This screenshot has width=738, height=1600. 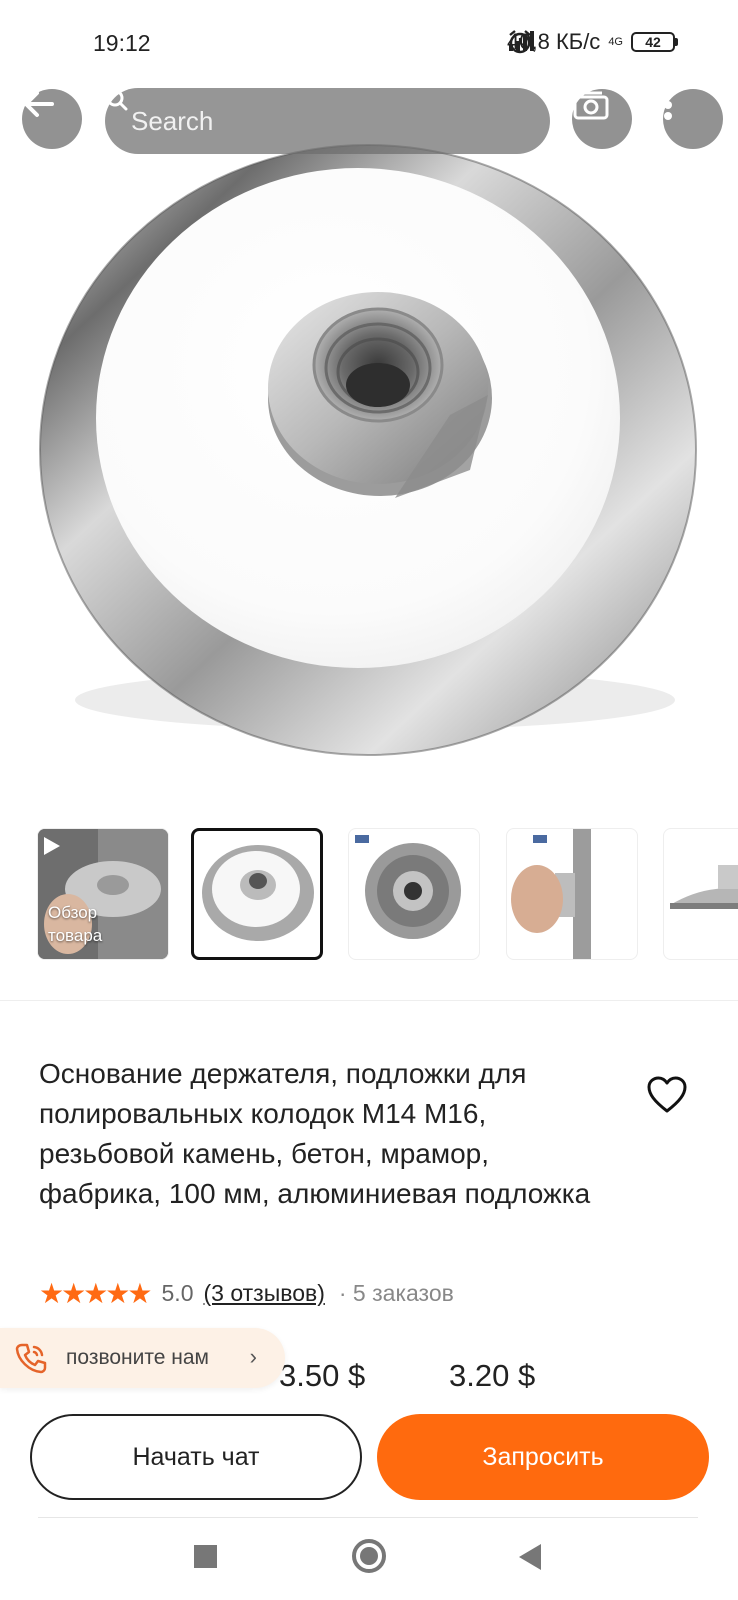 What do you see at coordinates (196, 1457) in the screenshot?
I see `start-chat-button: Начать чат` at bounding box center [196, 1457].